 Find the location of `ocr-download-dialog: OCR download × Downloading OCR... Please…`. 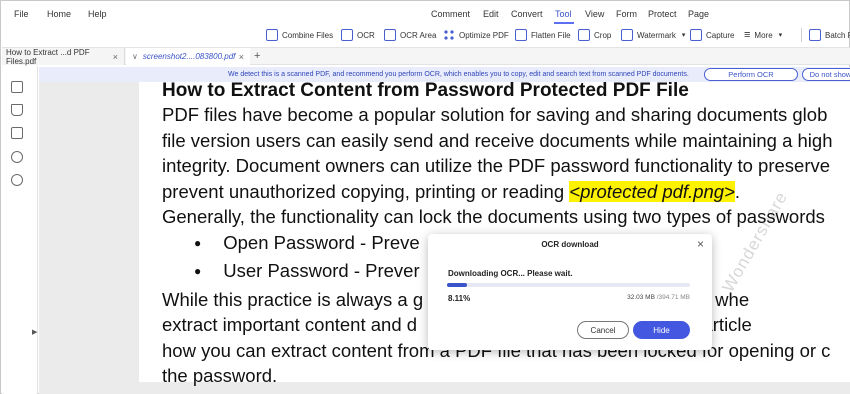

ocr-download-dialog: OCR download × Downloading OCR... Please… is located at coordinates (570, 292).